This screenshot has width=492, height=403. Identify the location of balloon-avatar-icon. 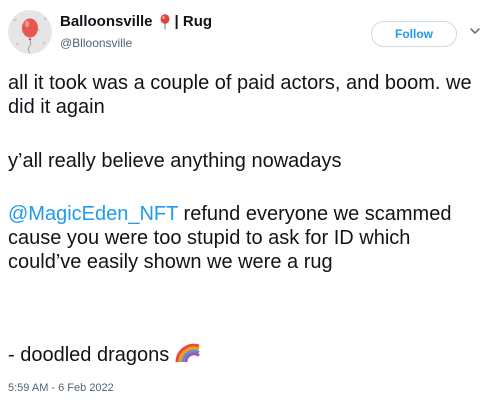
(30, 32).